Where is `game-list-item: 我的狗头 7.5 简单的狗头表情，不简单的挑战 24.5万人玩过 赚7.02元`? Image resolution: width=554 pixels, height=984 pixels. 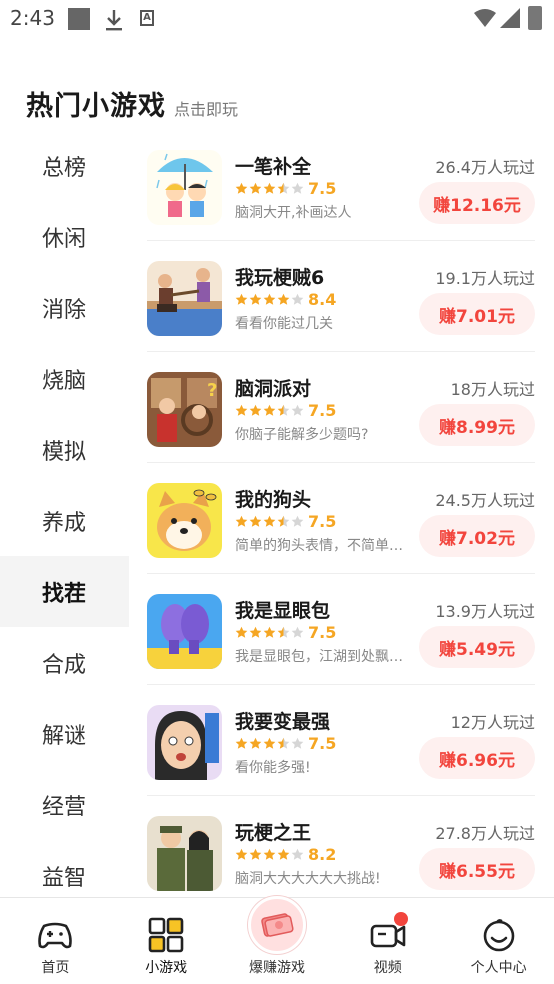 game-list-item: 我的狗头 7.5 简单的狗头表情，不简单的挑战 24.5万人玩过 赚7.02元 is located at coordinates (341, 518).